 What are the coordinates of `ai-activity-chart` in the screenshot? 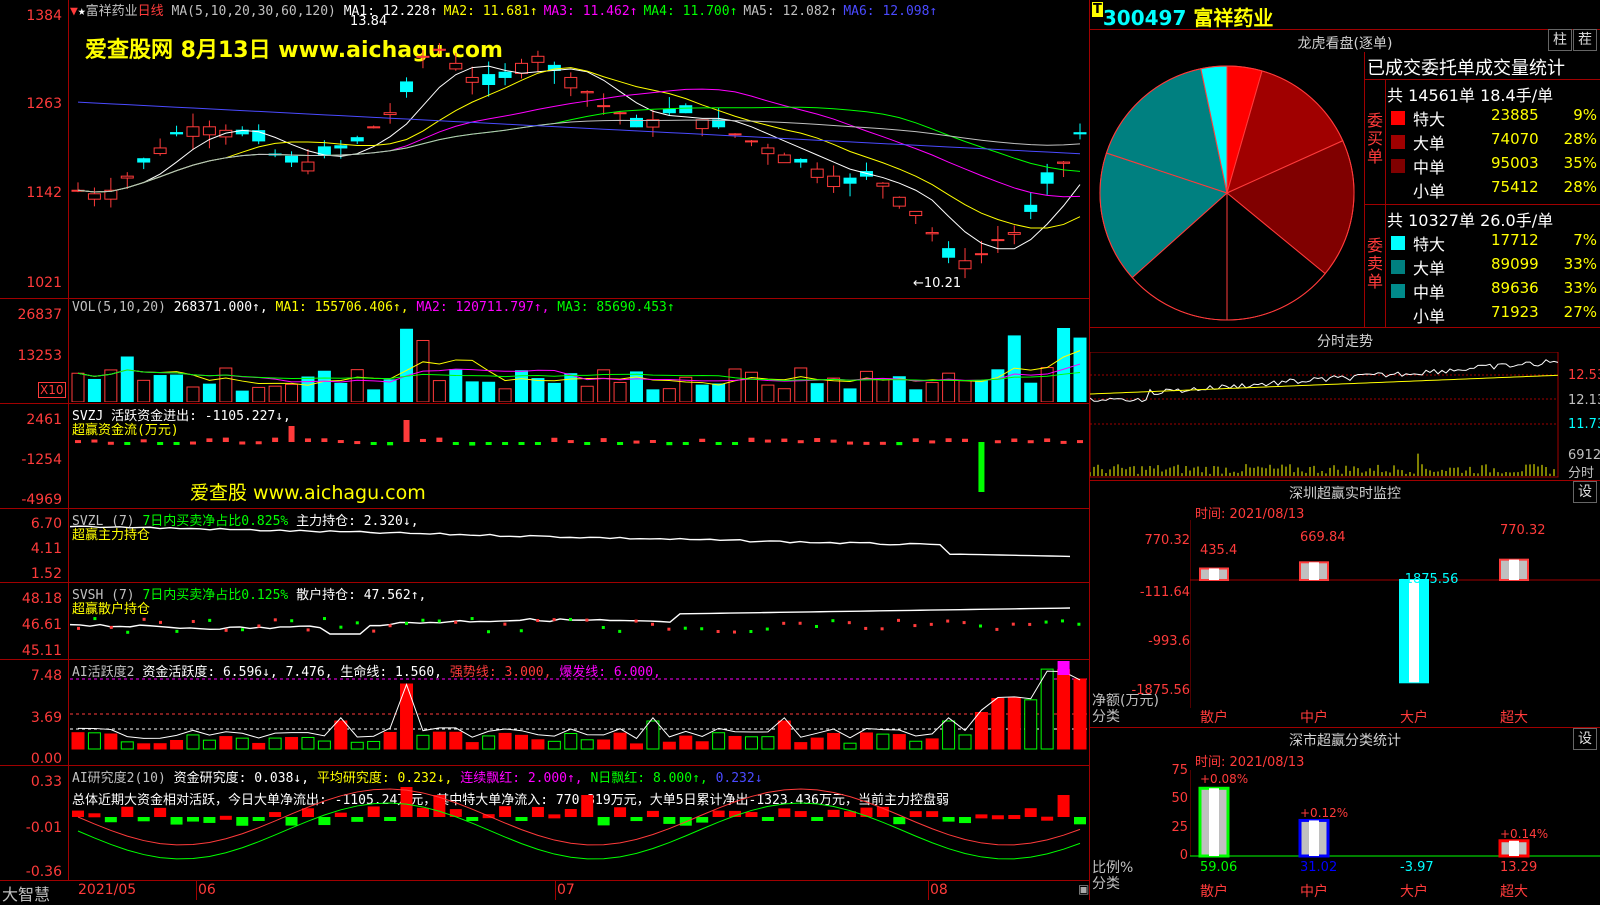 It's located at (579, 712).